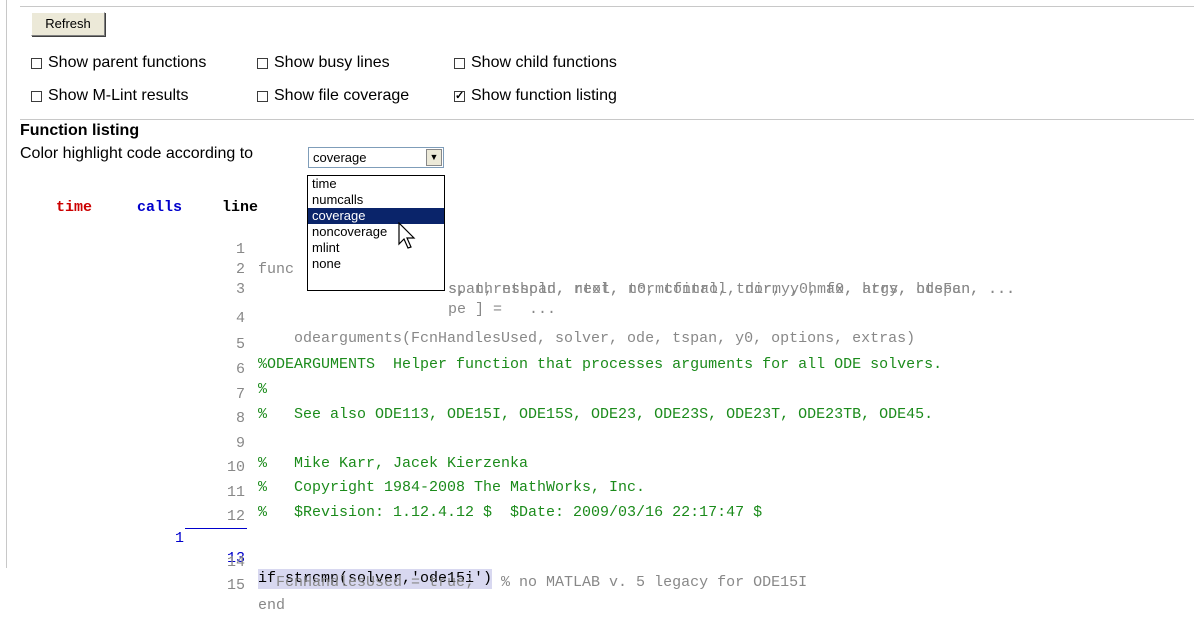  Describe the element at coordinates (137, 153) in the screenshot. I see `color-highlight-label: Color highlight code according to` at that location.